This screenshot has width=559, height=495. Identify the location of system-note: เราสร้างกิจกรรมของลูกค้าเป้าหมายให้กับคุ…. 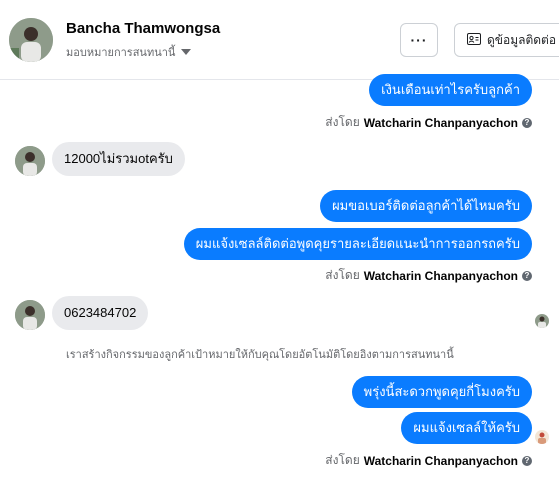
(260, 355).